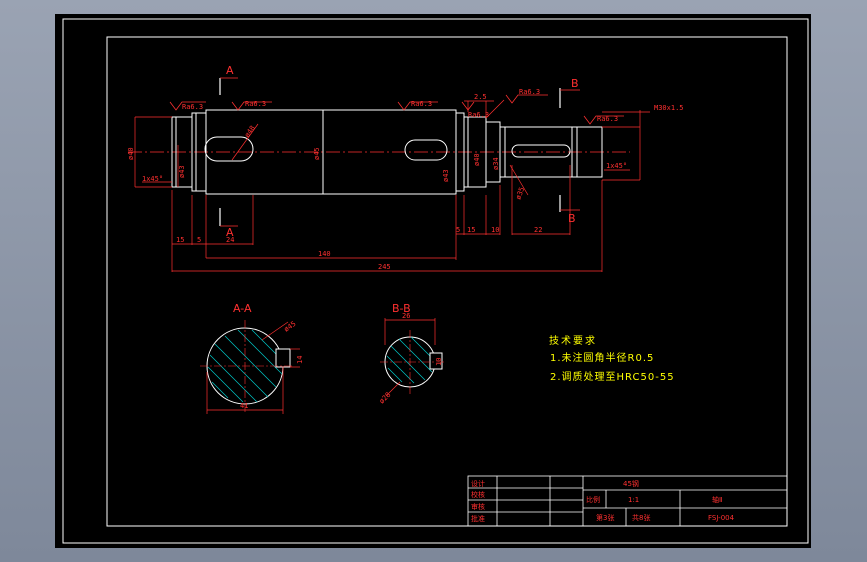 The height and width of the screenshot is (562, 867). Describe the element at coordinates (199, 240) in the screenshot. I see `dim-len-5a: 5` at that location.